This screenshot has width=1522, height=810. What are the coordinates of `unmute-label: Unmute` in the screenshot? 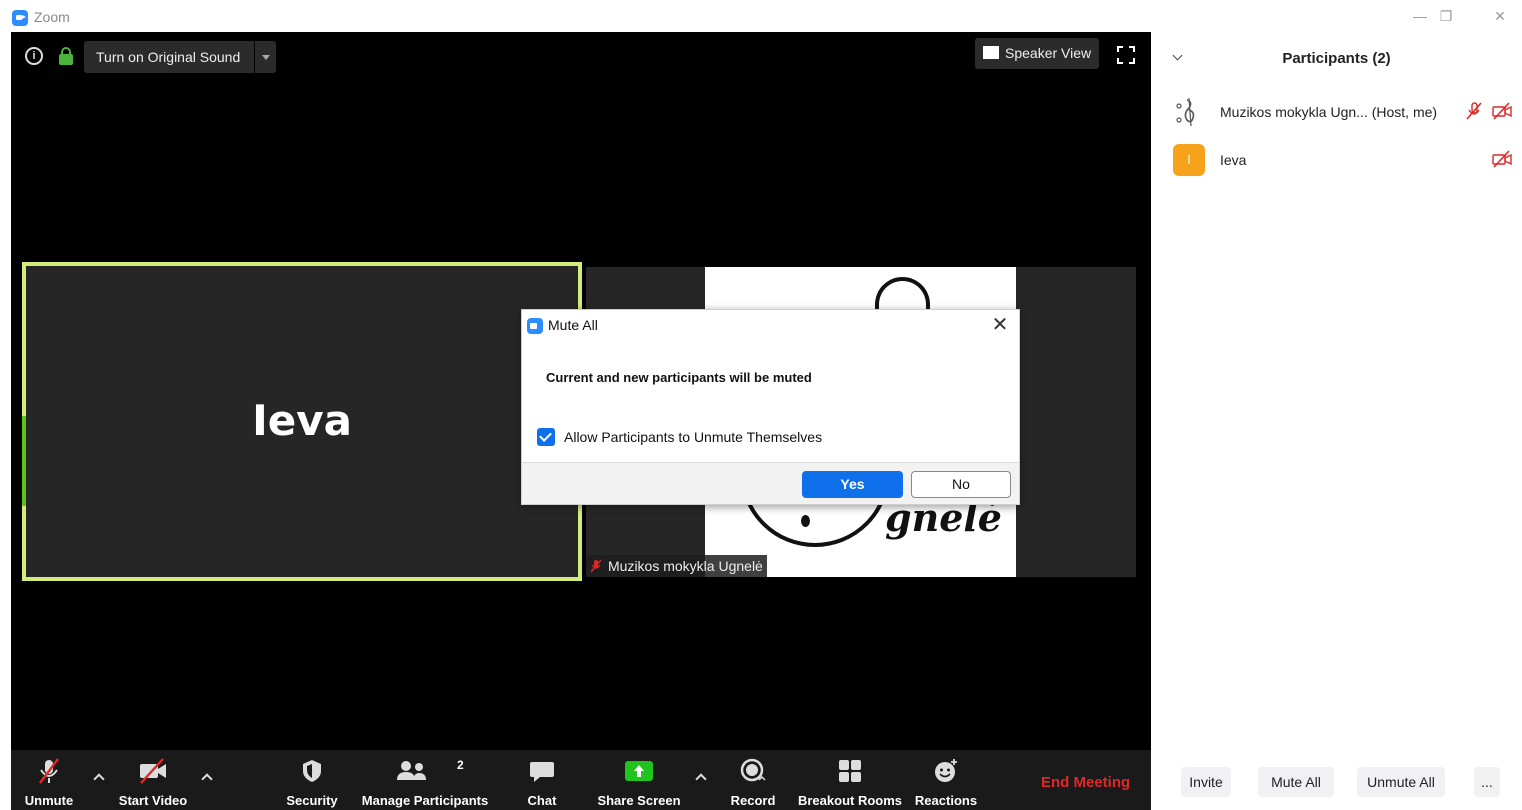 It's located at (49, 800).